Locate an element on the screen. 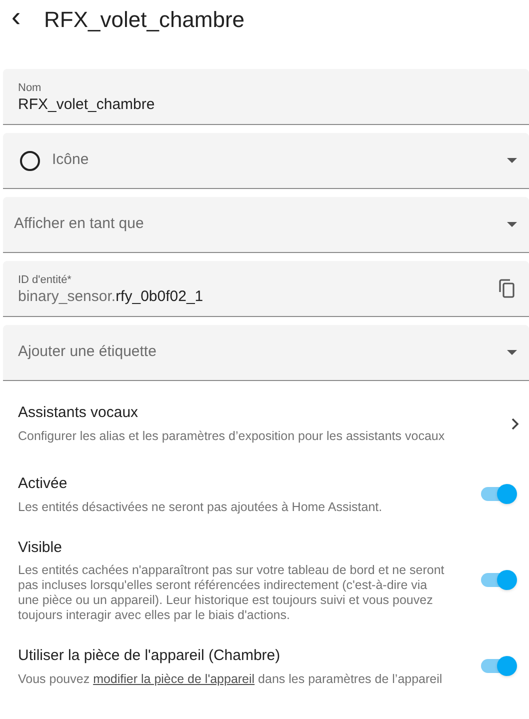 The image size is (529, 719). setting-title: Activée is located at coordinates (43, 484).